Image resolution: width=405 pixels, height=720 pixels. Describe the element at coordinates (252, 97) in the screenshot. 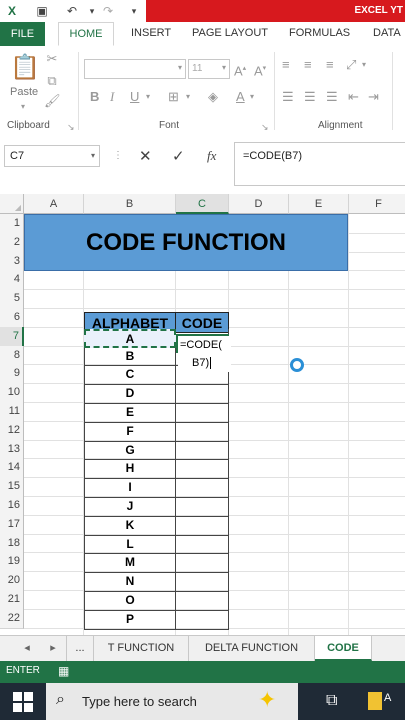

I see `font-color-dropdown-icon: ▾` at that location.